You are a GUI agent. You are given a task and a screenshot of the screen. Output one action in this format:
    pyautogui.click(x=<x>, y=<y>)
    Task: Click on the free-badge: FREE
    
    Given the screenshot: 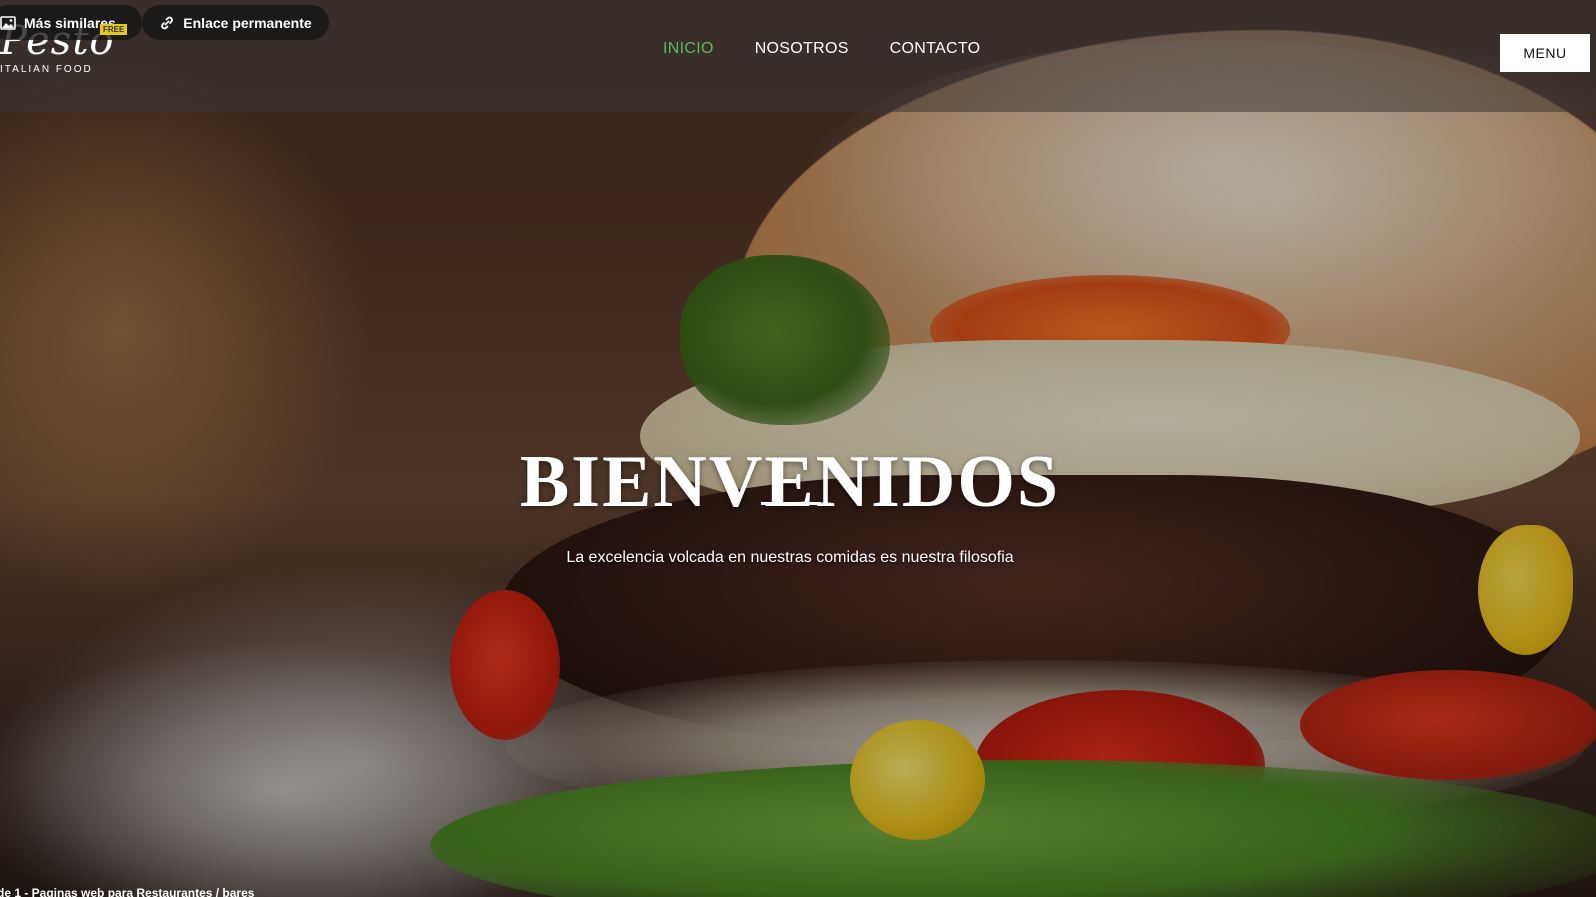 What is the action you would take?
    pyautogui.click(x=114, y=29)
    